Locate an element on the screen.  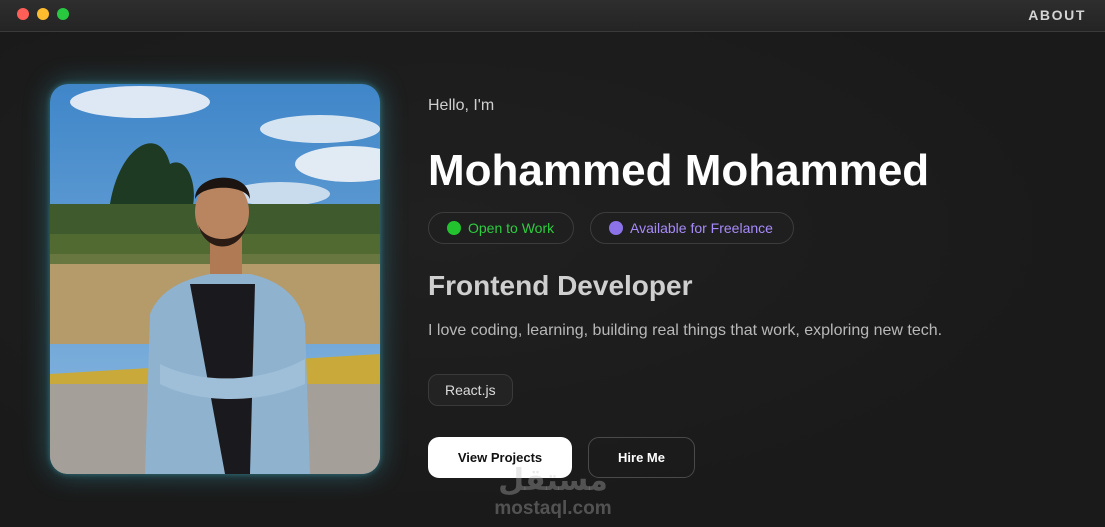
profile-name: Mohammed Mohammed is located at coordinates (679, 170).